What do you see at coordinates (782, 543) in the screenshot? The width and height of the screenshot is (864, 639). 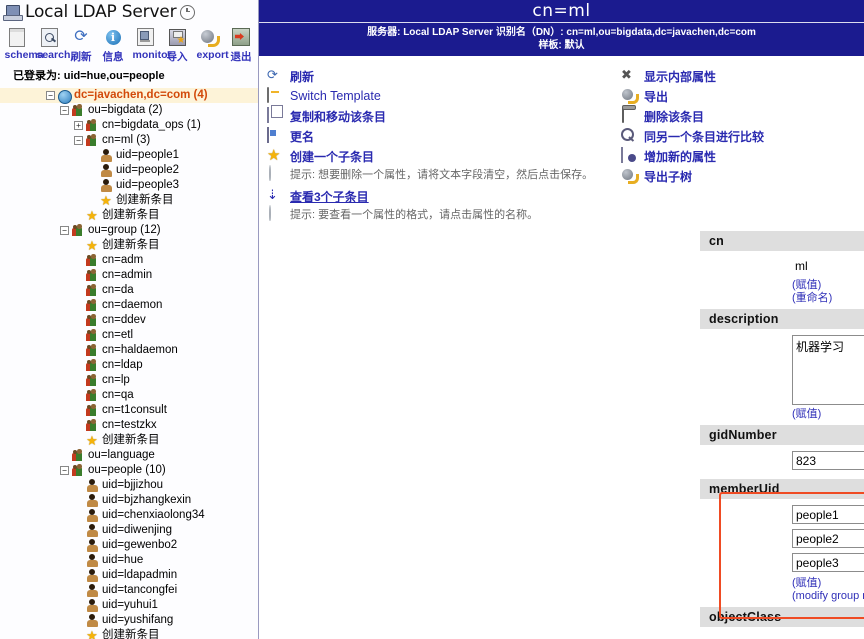 I see `attribute-memberUid: memberUid (赋值)(modify group members)` at bounding box center [782, 543].